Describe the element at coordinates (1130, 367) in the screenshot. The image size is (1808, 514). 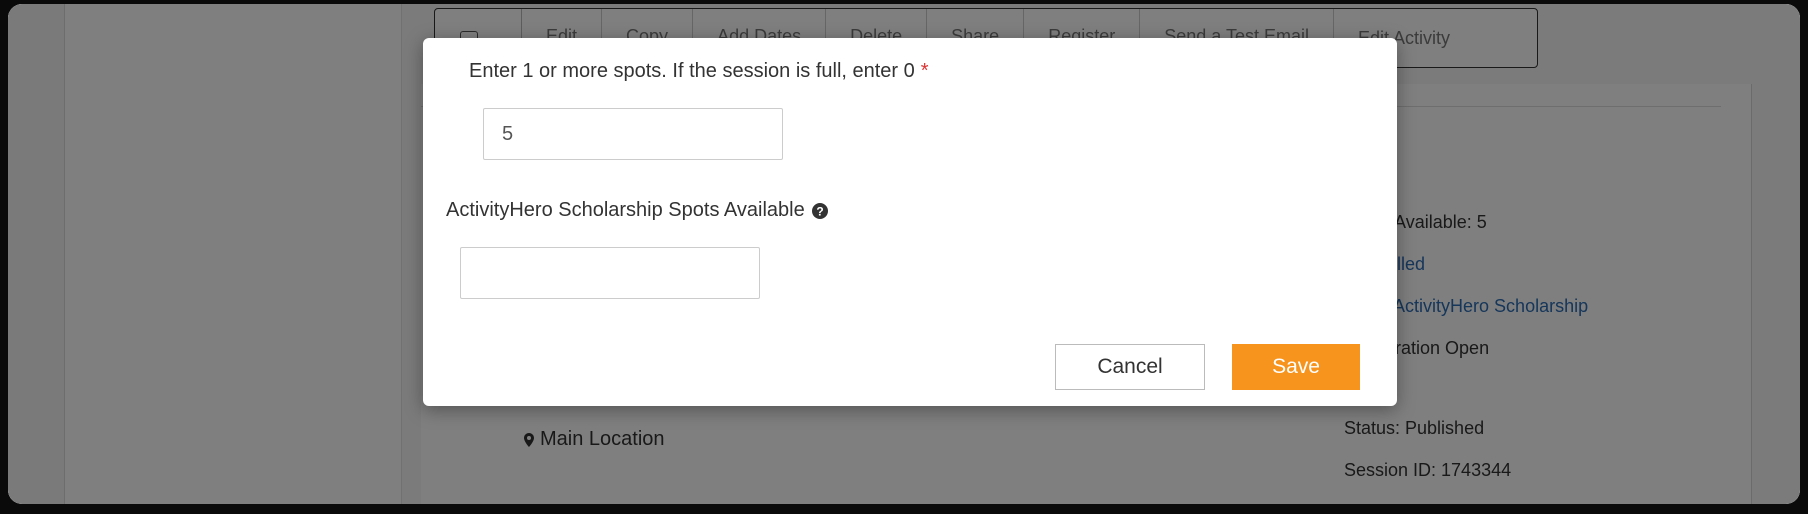
I see `cancel-button: Cancel` at that location.